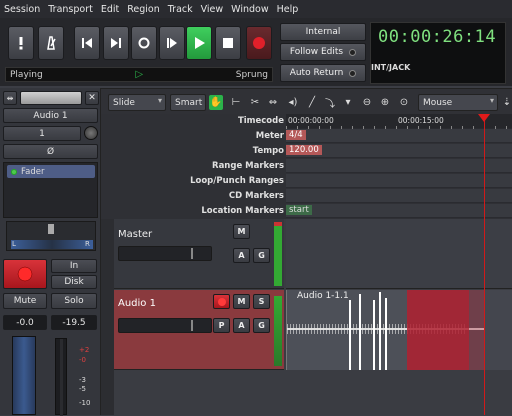  What do you see at coordinates (273, 102) in the screenshot?
I see `stretch-tool-icon: ⇔` at bounding box center [273, 102].